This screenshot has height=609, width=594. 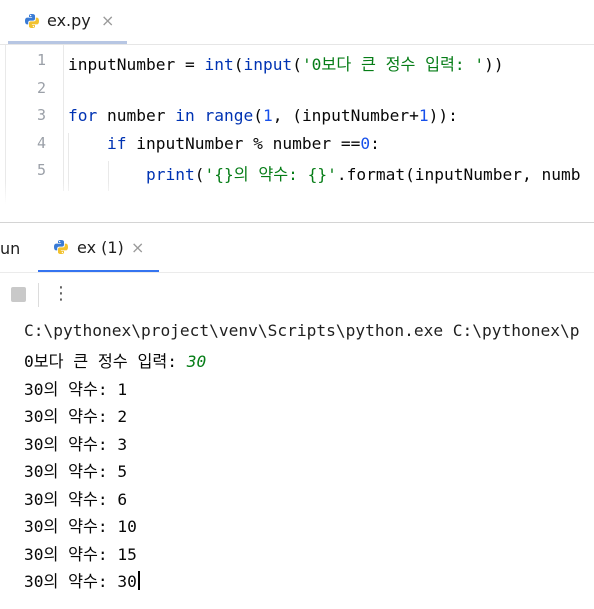 I want to click on toolbar-separator, so click(x=38, y=295).